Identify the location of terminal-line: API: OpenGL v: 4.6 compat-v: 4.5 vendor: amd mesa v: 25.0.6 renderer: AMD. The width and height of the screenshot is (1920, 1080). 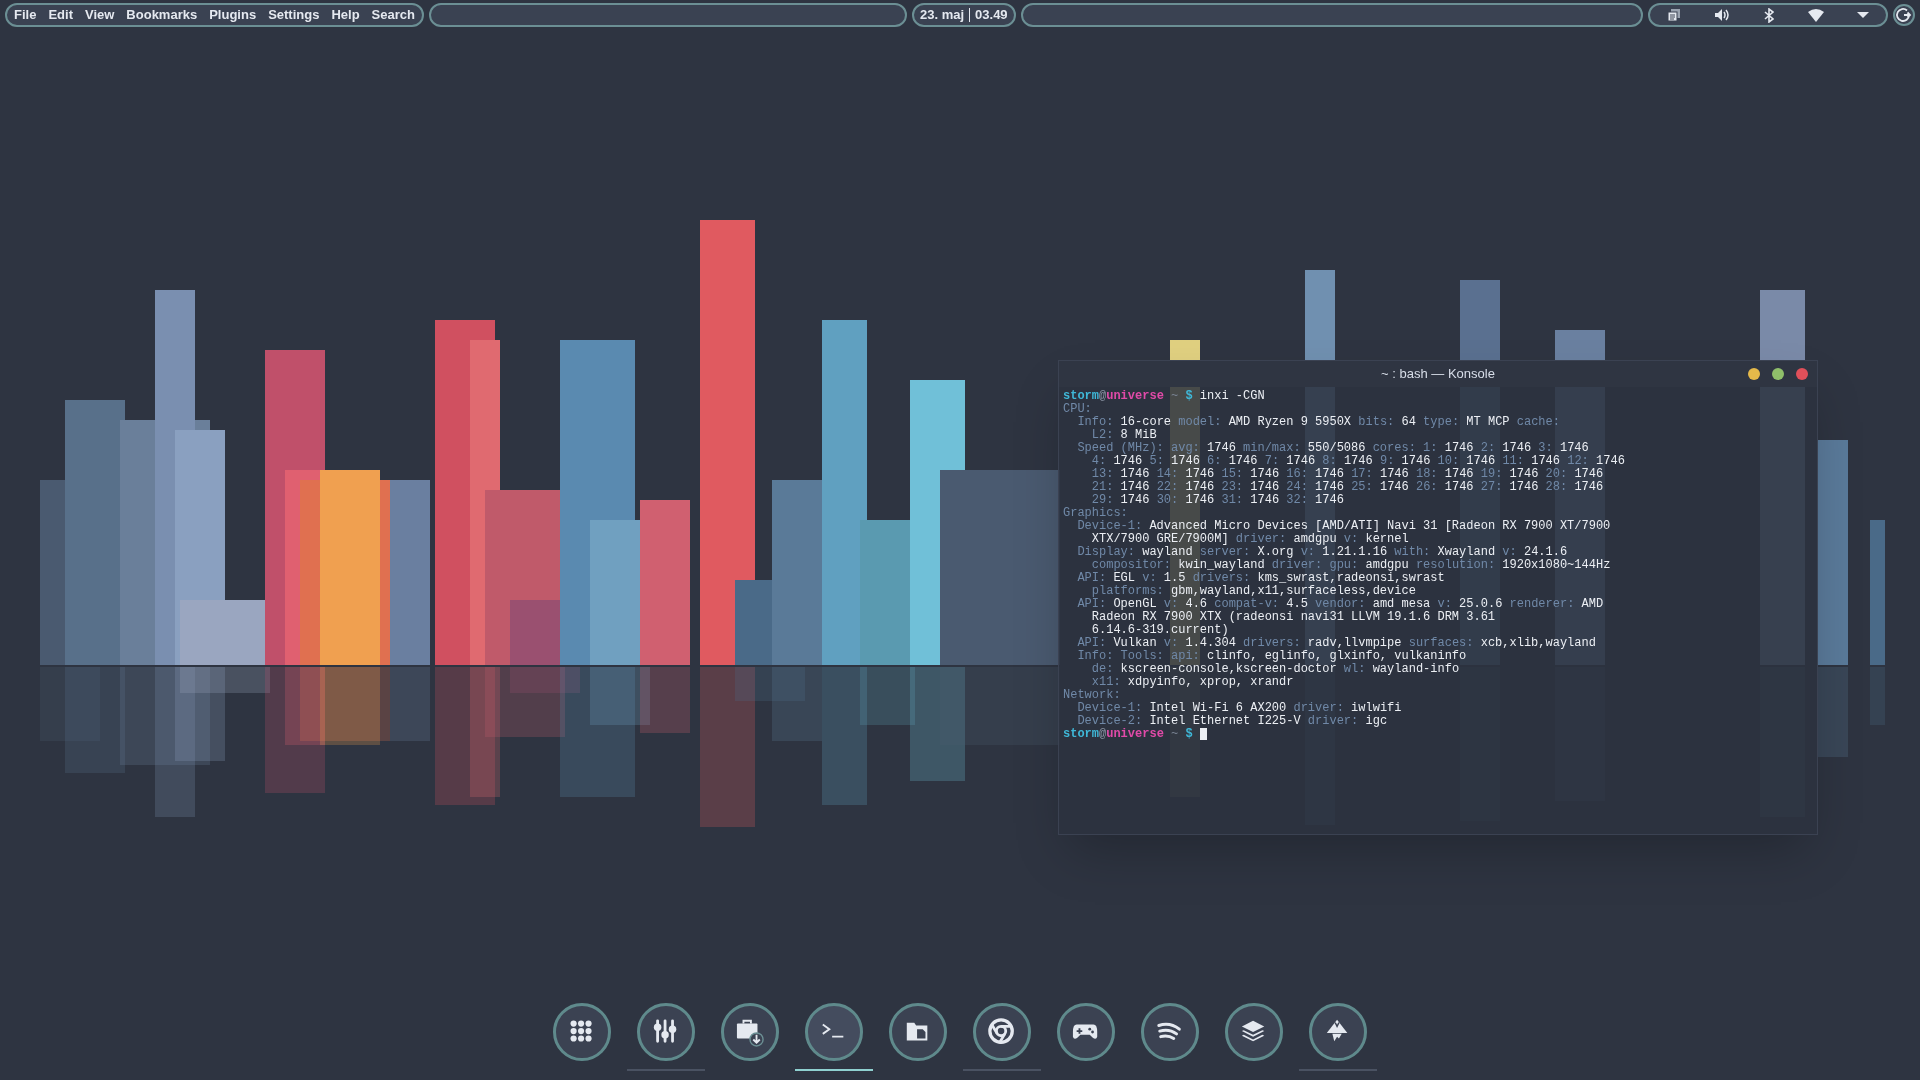
(1340, 604).